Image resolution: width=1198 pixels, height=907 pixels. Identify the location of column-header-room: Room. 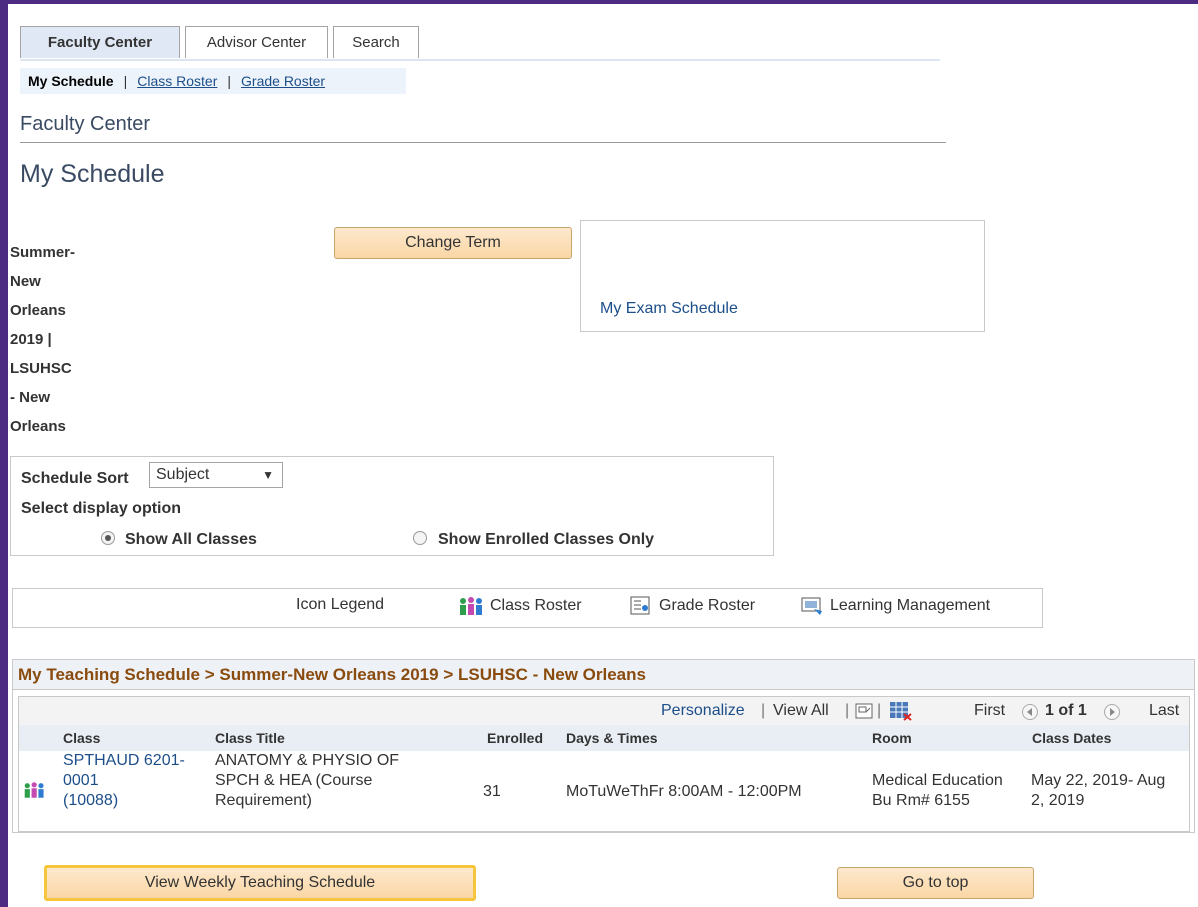
(892, 738).